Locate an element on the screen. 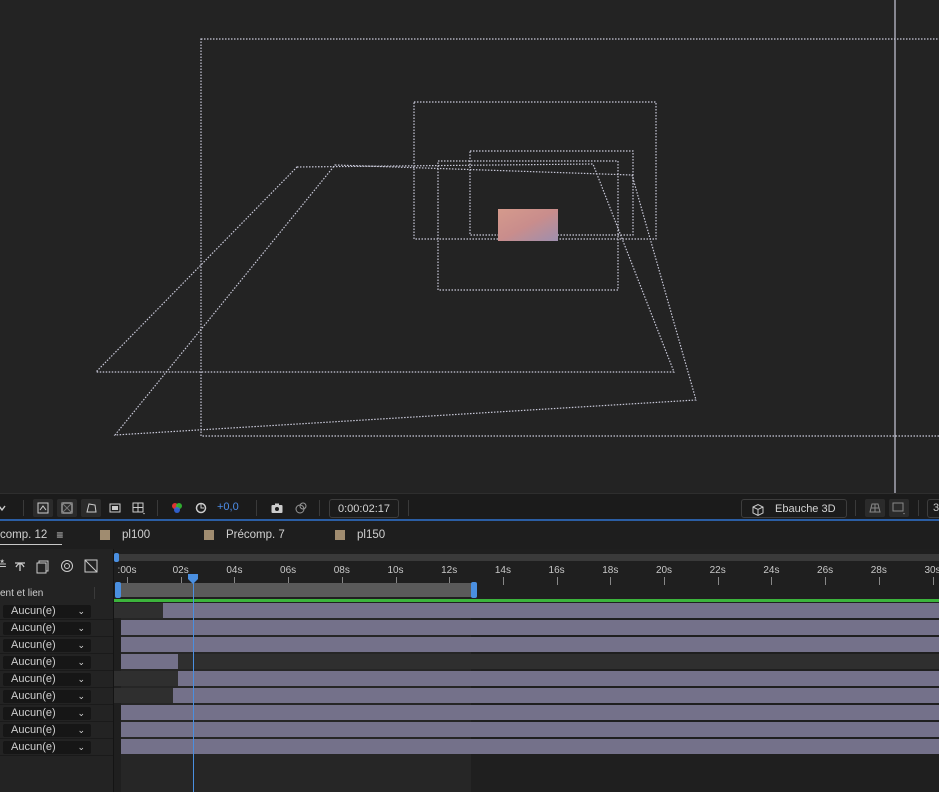 The height and width of the screenshot is (792, 939). ruler-label: 16s is located at coordinates (556, 570).